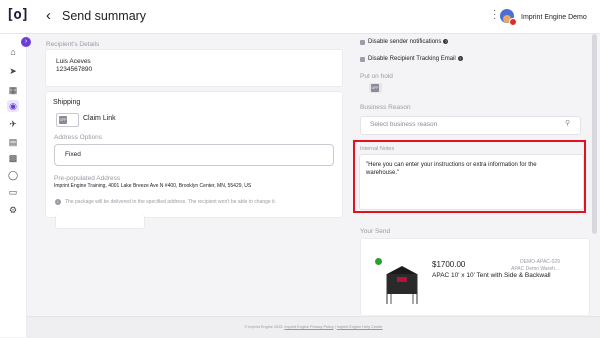  What do you see at coordinates (385, 107) in the screenshot?
I see `business-reason-label: Business Reason` at bounding box center [385, 107].